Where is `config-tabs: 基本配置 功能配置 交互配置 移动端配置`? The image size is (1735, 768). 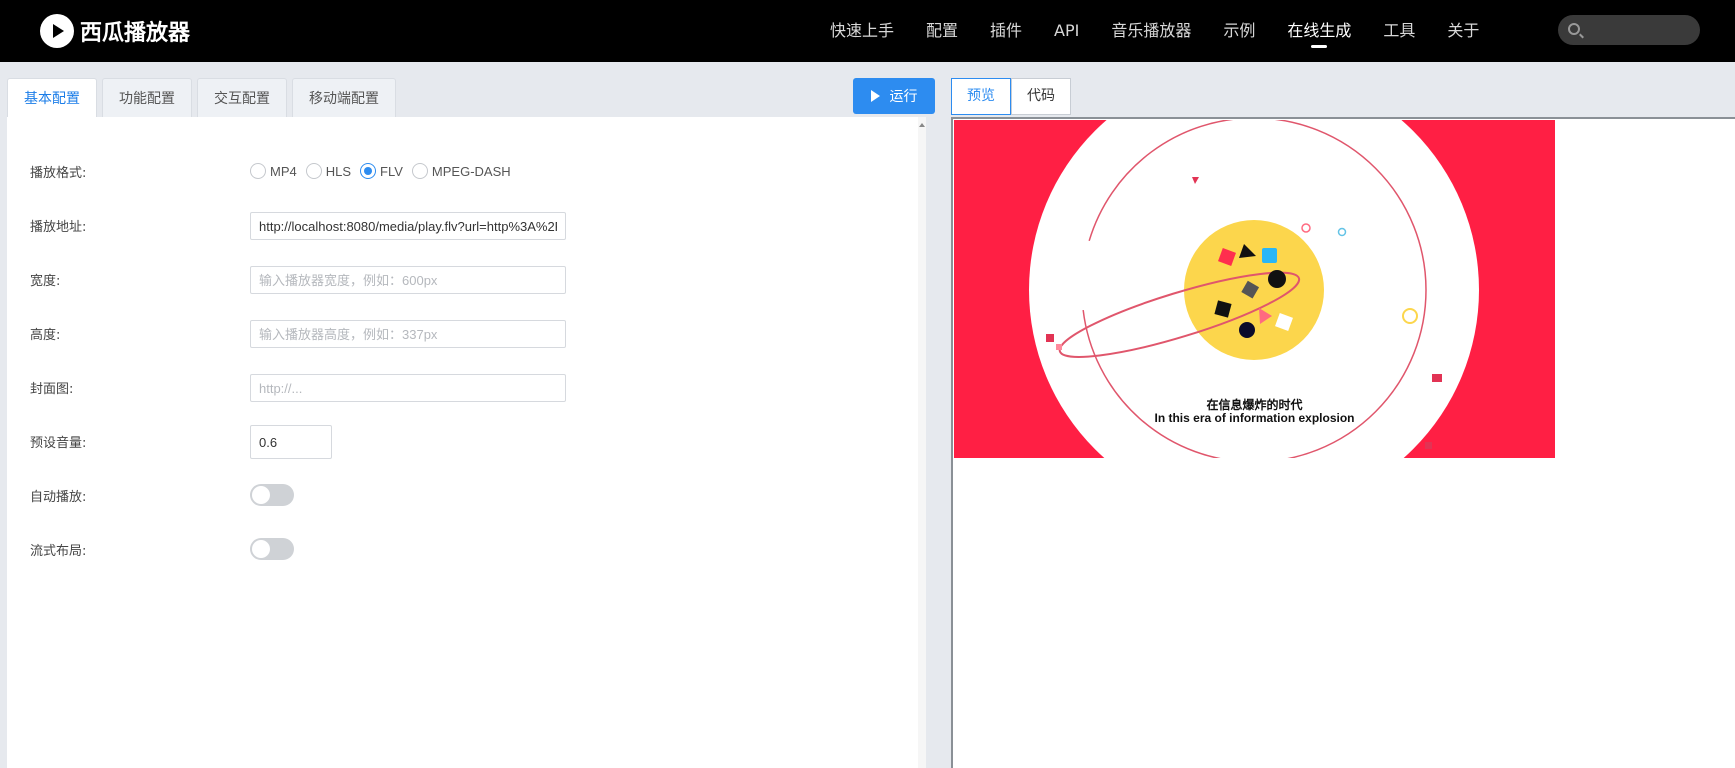
config-tabs: 基本配置 功能配置 交互配置 移动端配置 is located at coordinates (204, 97).